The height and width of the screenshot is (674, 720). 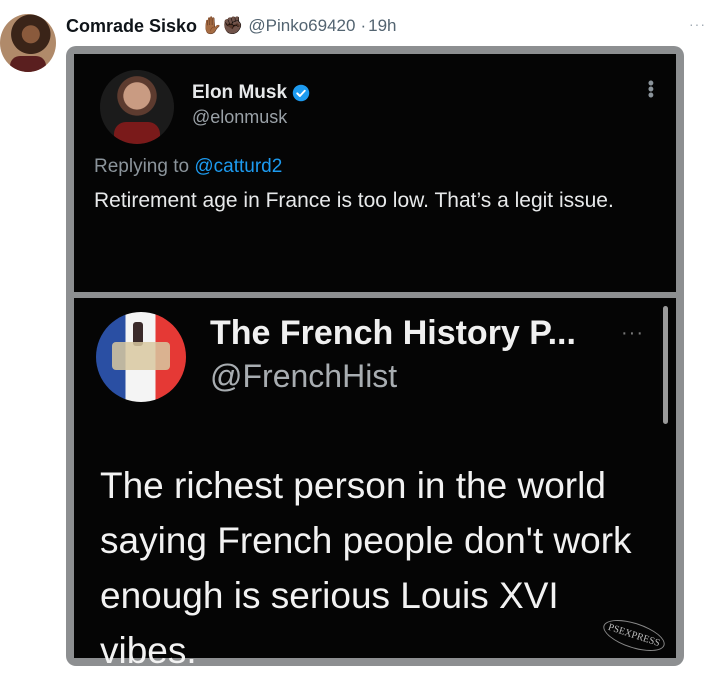 I want to click on elon-name-row: Elon Musk, so click(x=251, y=93).